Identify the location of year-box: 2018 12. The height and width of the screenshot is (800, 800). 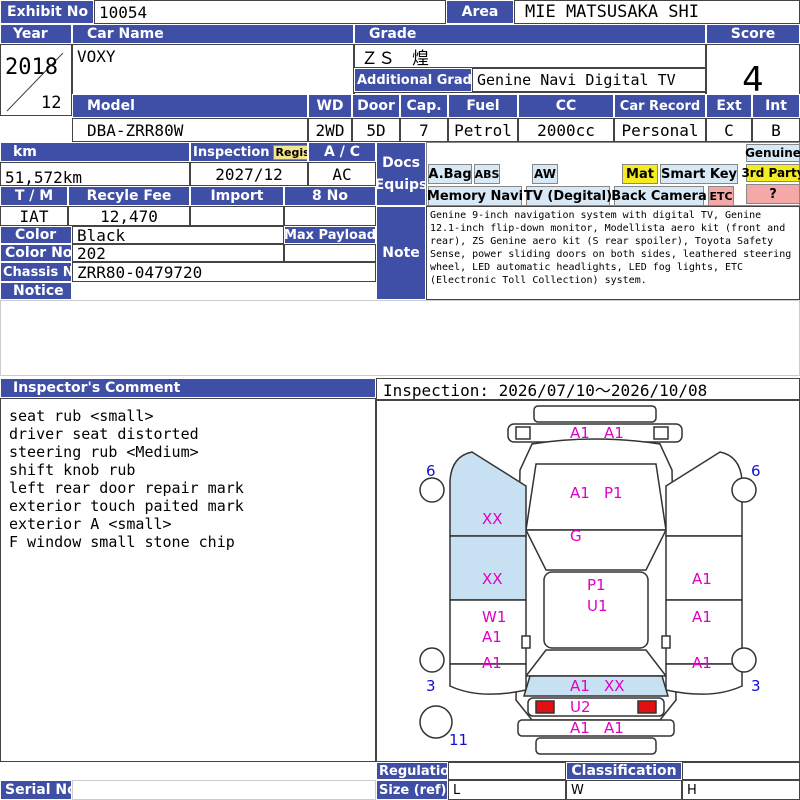
(36, 80).